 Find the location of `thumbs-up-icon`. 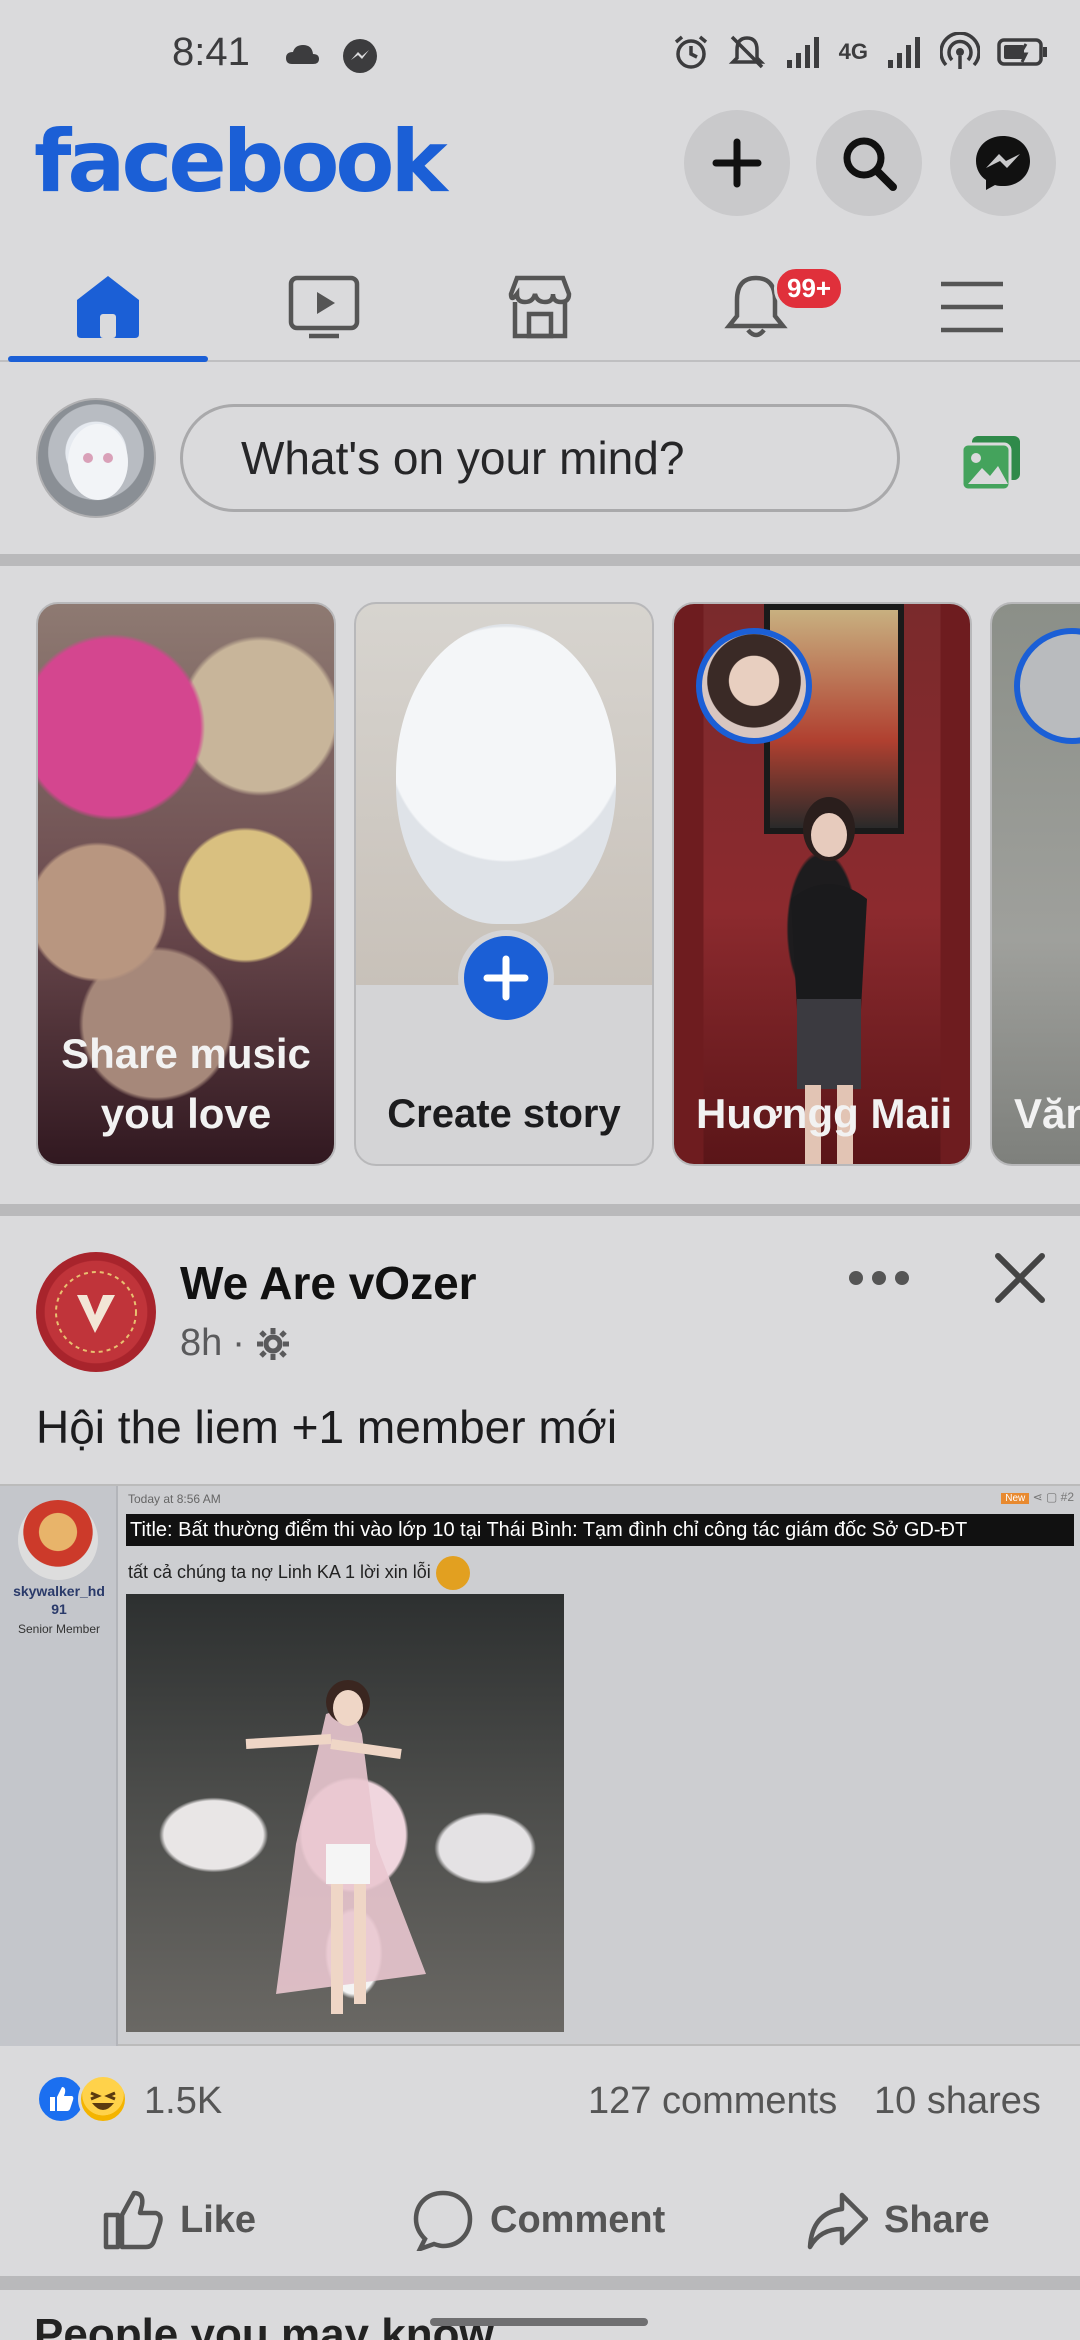

thumbs-up-icon is located at coordinates (62, 2099).